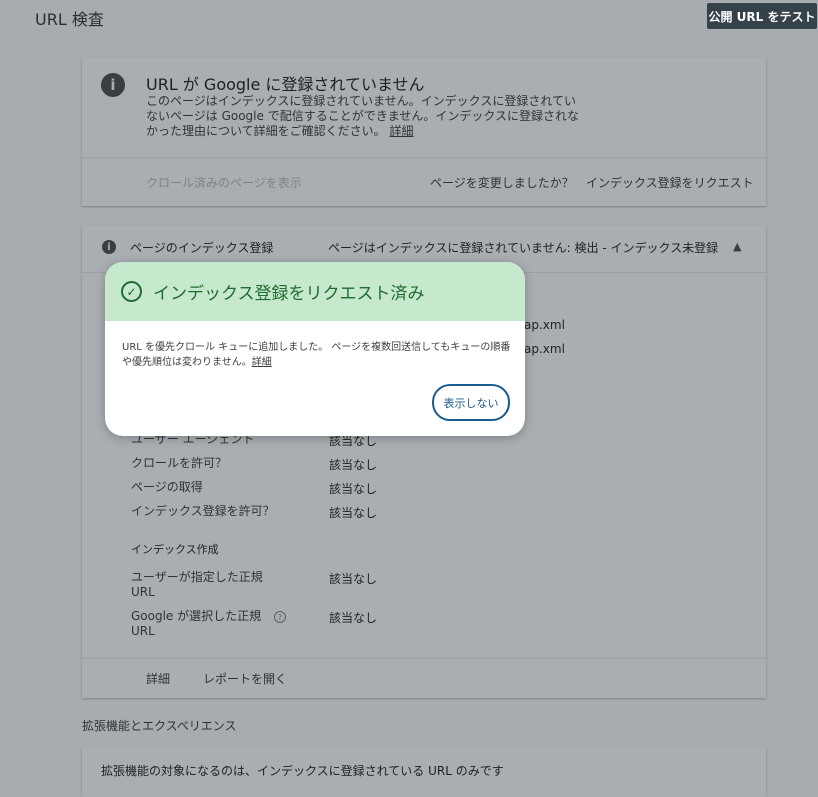 Image resolution: width=818 pixels, height=797 pixels. I want to click on referring-page-value: ap.xml, so click(544, 349).